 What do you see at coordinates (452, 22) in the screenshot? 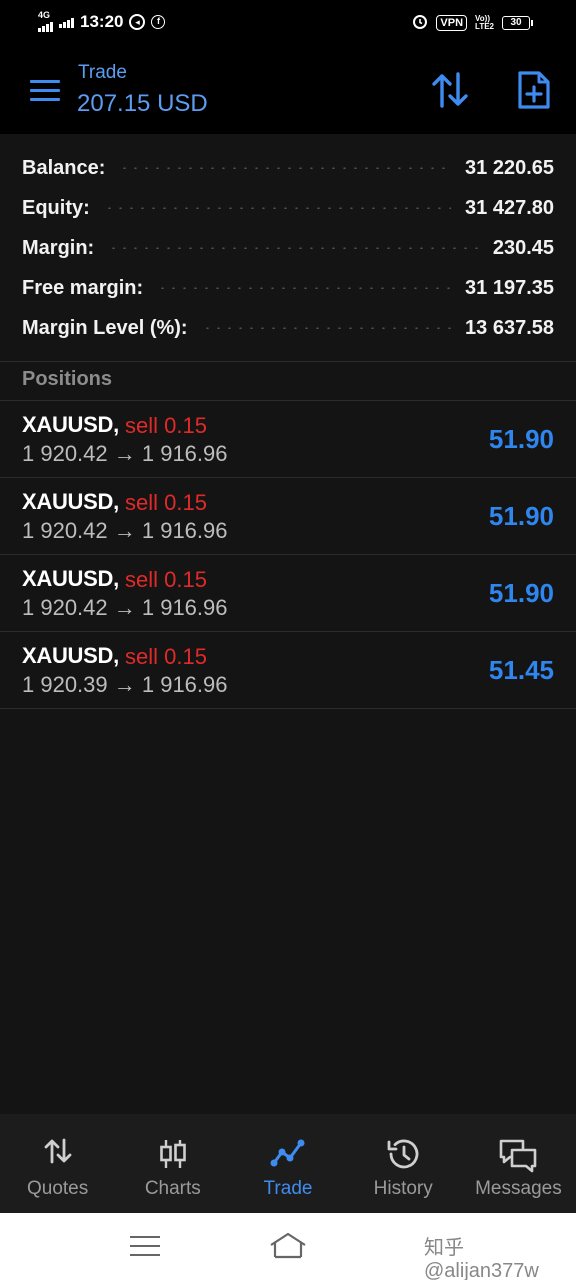
I see `vpn-badge: VPN` at bounding box center [452, 22].